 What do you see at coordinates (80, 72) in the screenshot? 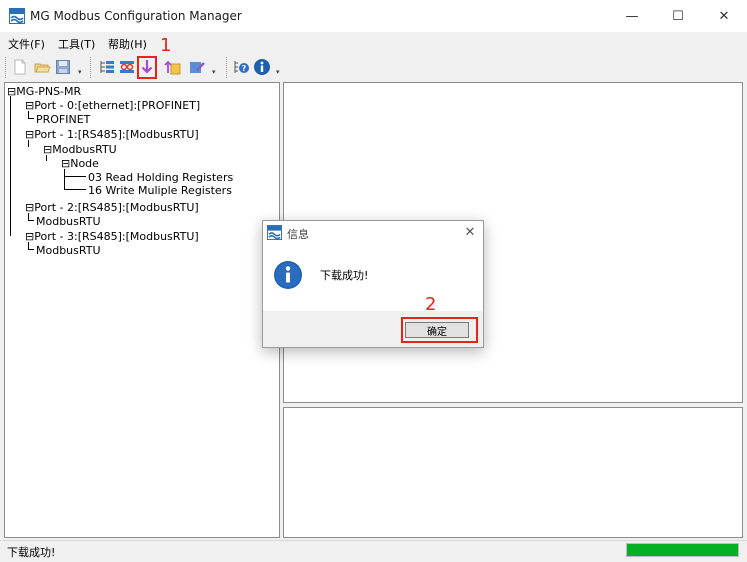
I see `toolbar-dropdown-1: ▾` at bounding box center [80, 72].